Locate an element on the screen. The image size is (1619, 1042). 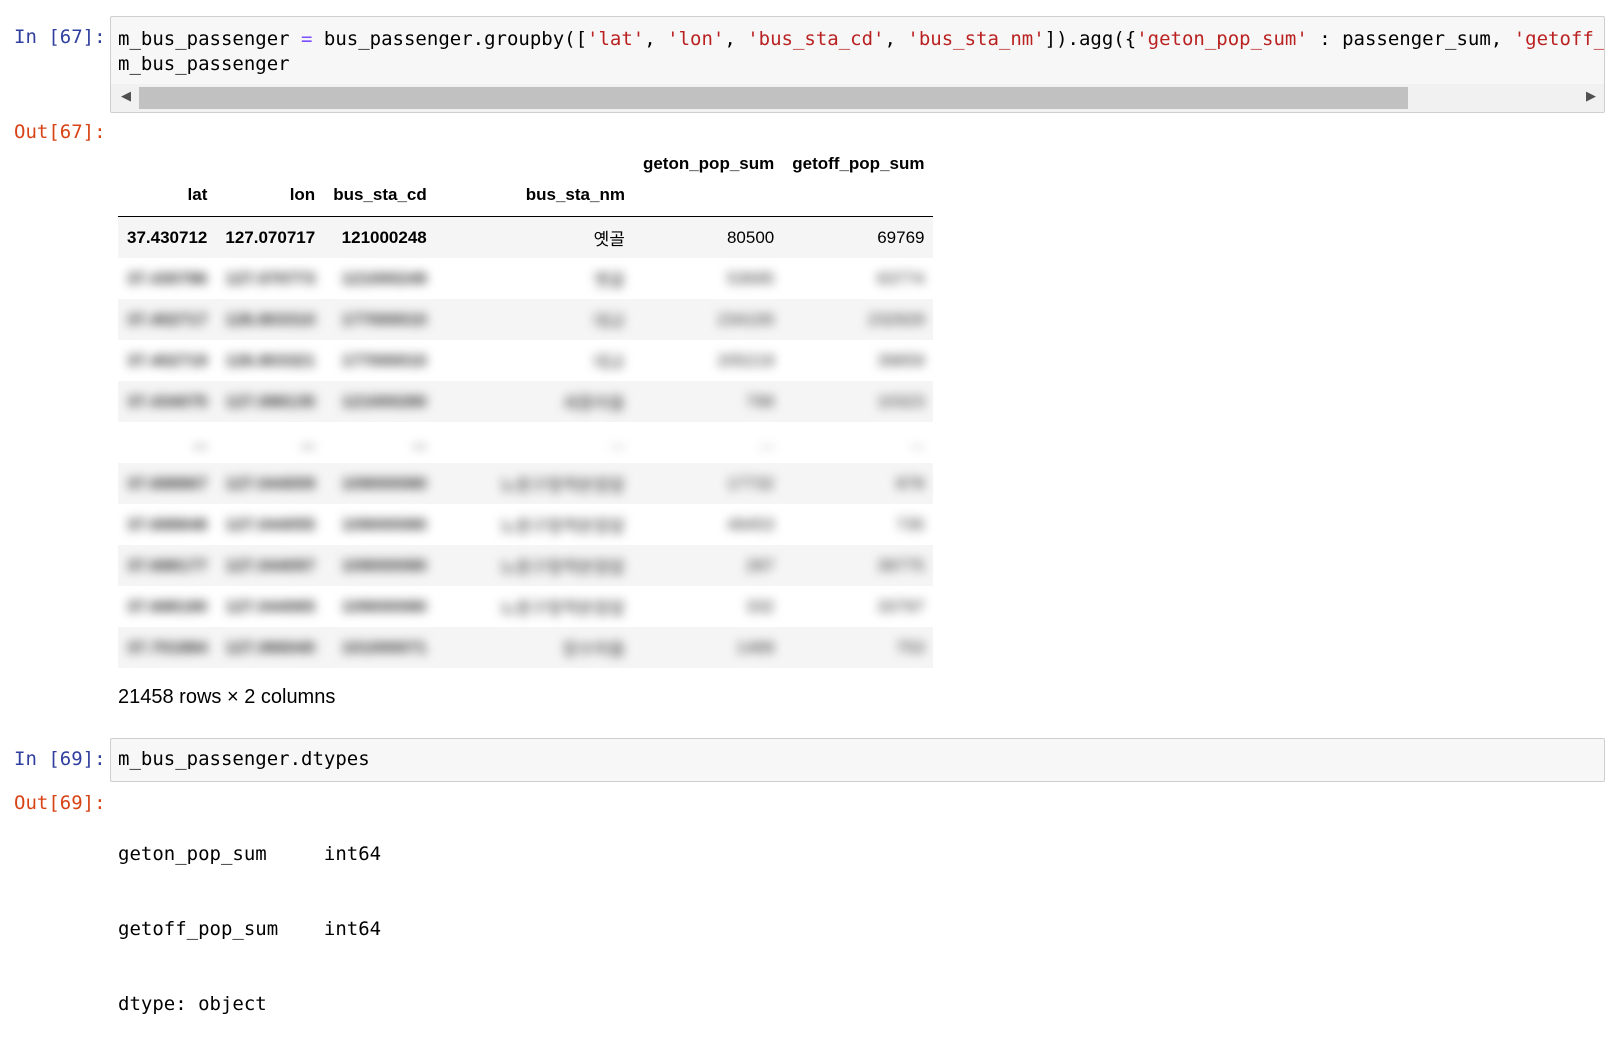
value-cell: 17732 is located at coordinates (750, 483).